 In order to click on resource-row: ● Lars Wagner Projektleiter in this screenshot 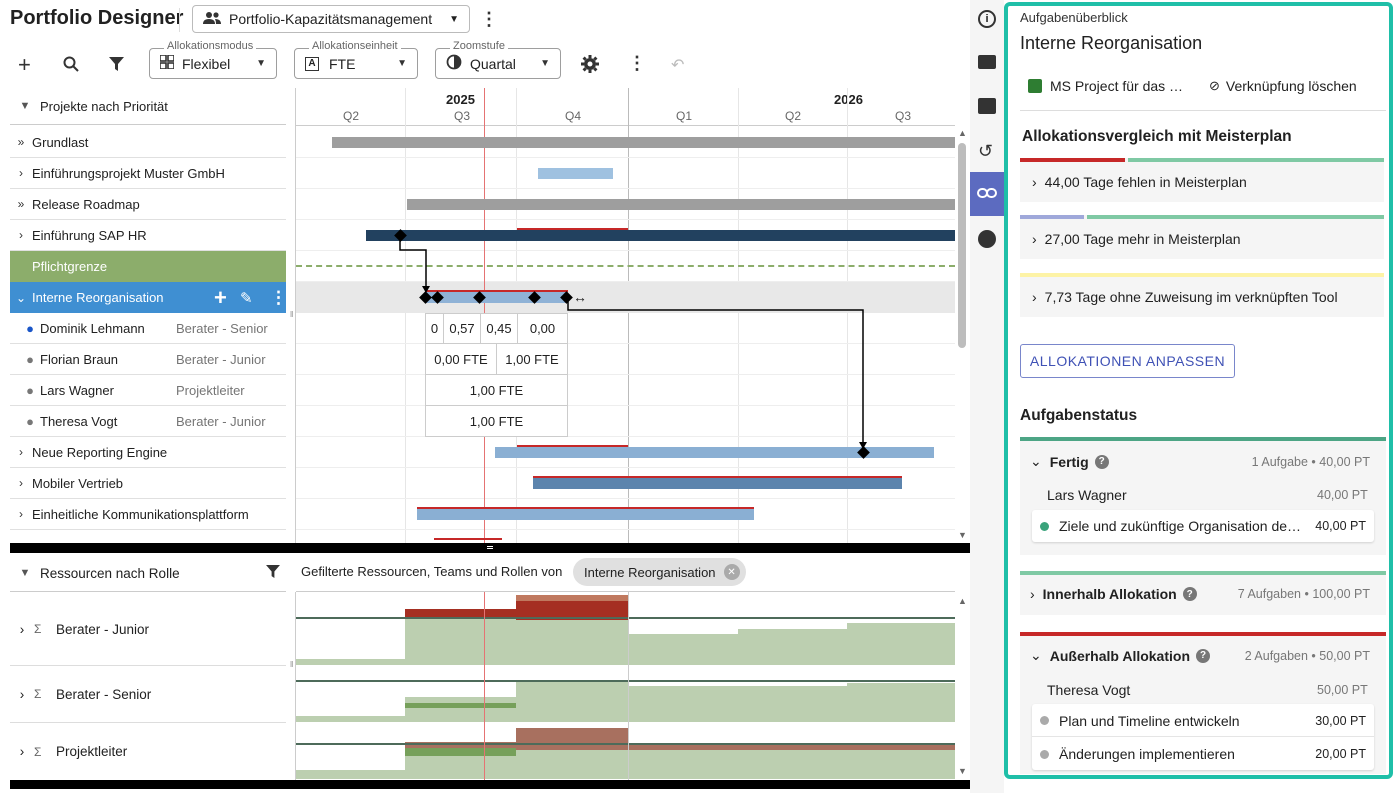, I will do `click(148, 390)`.